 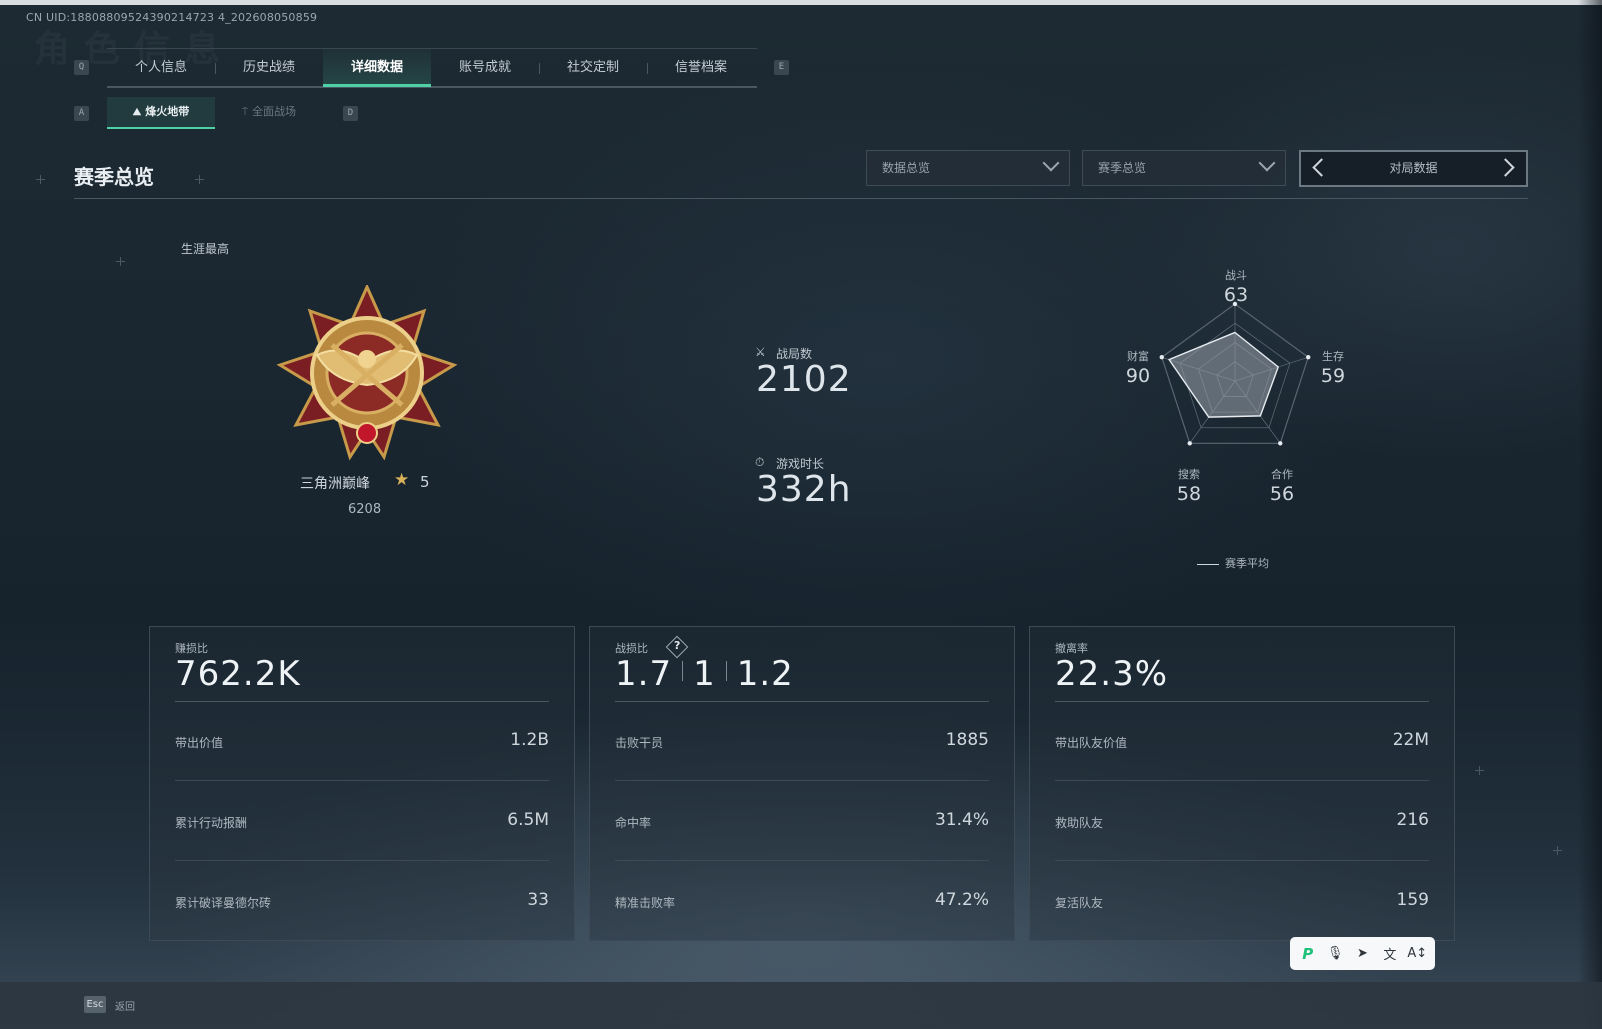 I want to click on tab-detailed-data: 详细数据, so click(x=377, y=68).